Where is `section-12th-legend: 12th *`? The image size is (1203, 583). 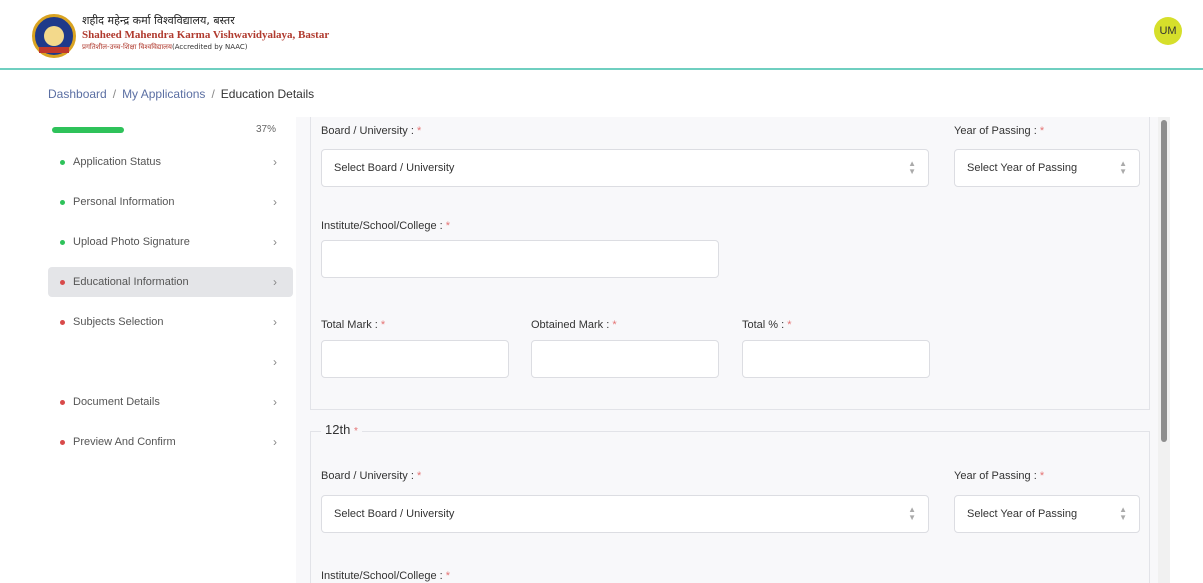
section-12th-legend: 12th * is located at coordinates (341, 429).